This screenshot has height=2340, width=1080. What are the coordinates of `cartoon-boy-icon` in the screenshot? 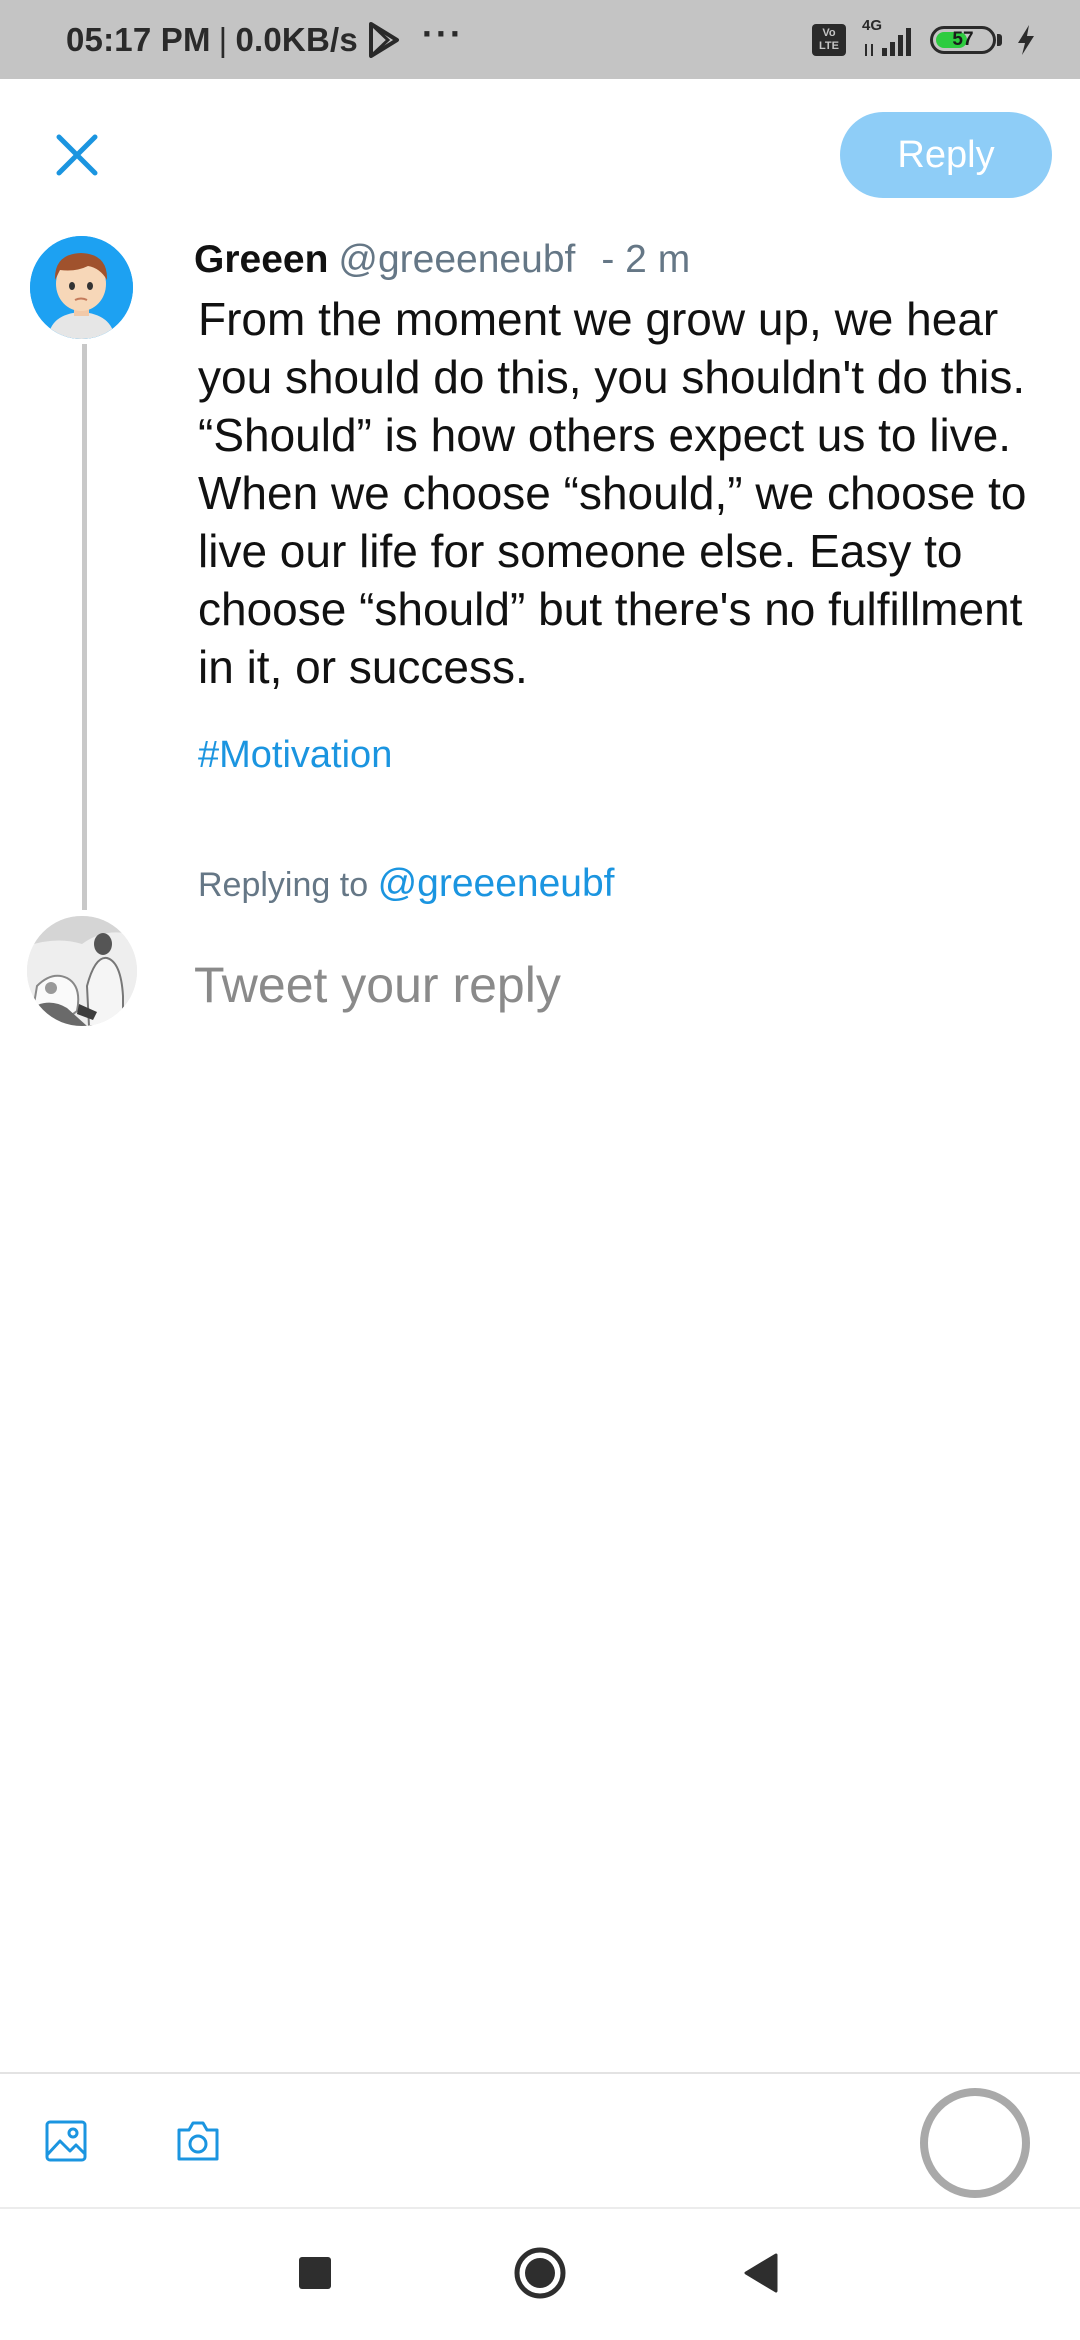 It's located at (81, 287).